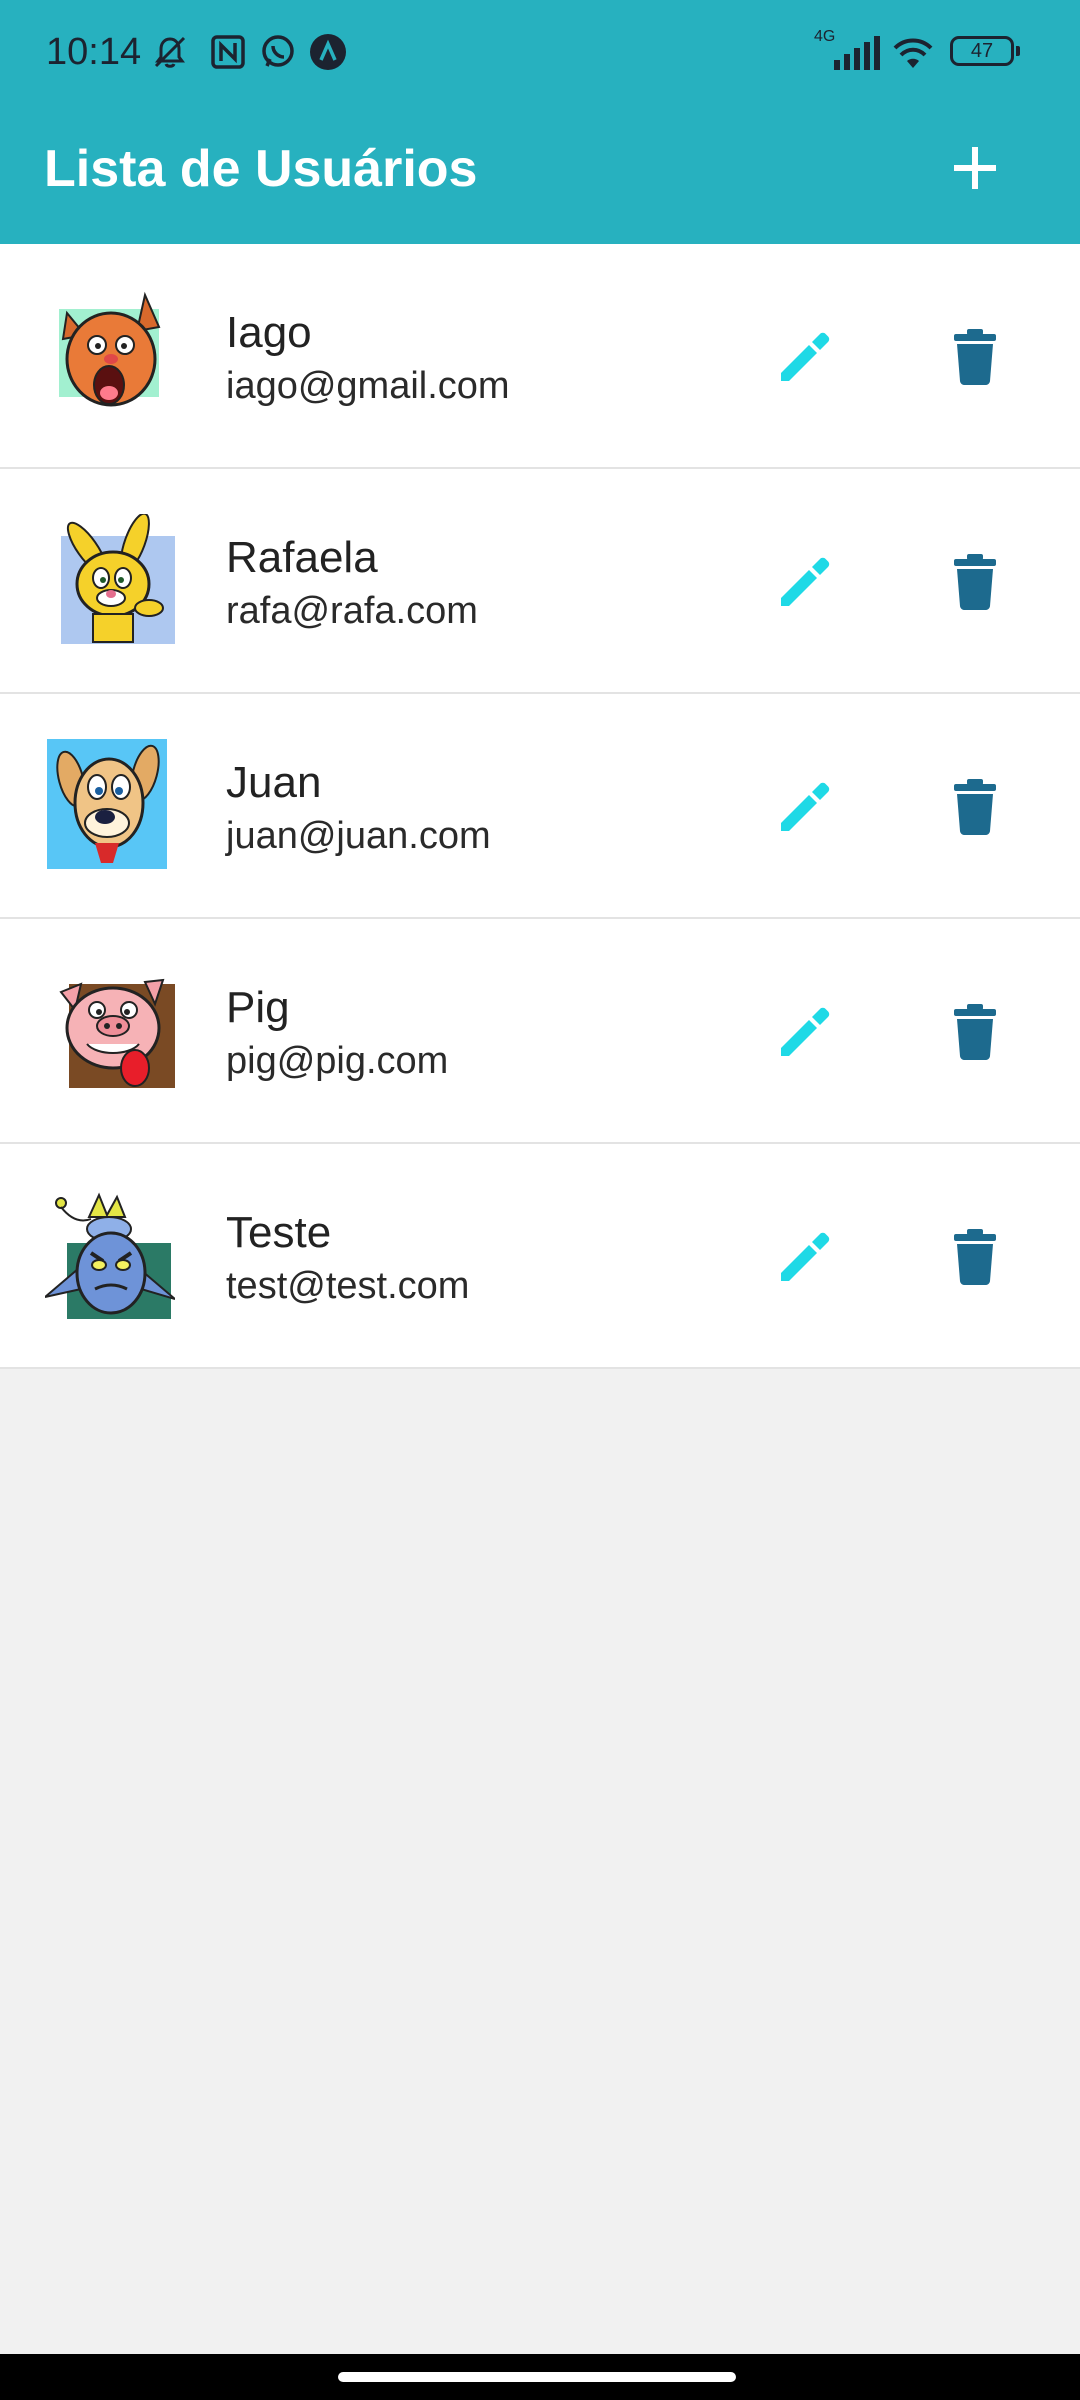 This screenshot has height=2400, width=1080. I want to click on user-info: Rafaela rafa@rafa.com, so click(476, 584).